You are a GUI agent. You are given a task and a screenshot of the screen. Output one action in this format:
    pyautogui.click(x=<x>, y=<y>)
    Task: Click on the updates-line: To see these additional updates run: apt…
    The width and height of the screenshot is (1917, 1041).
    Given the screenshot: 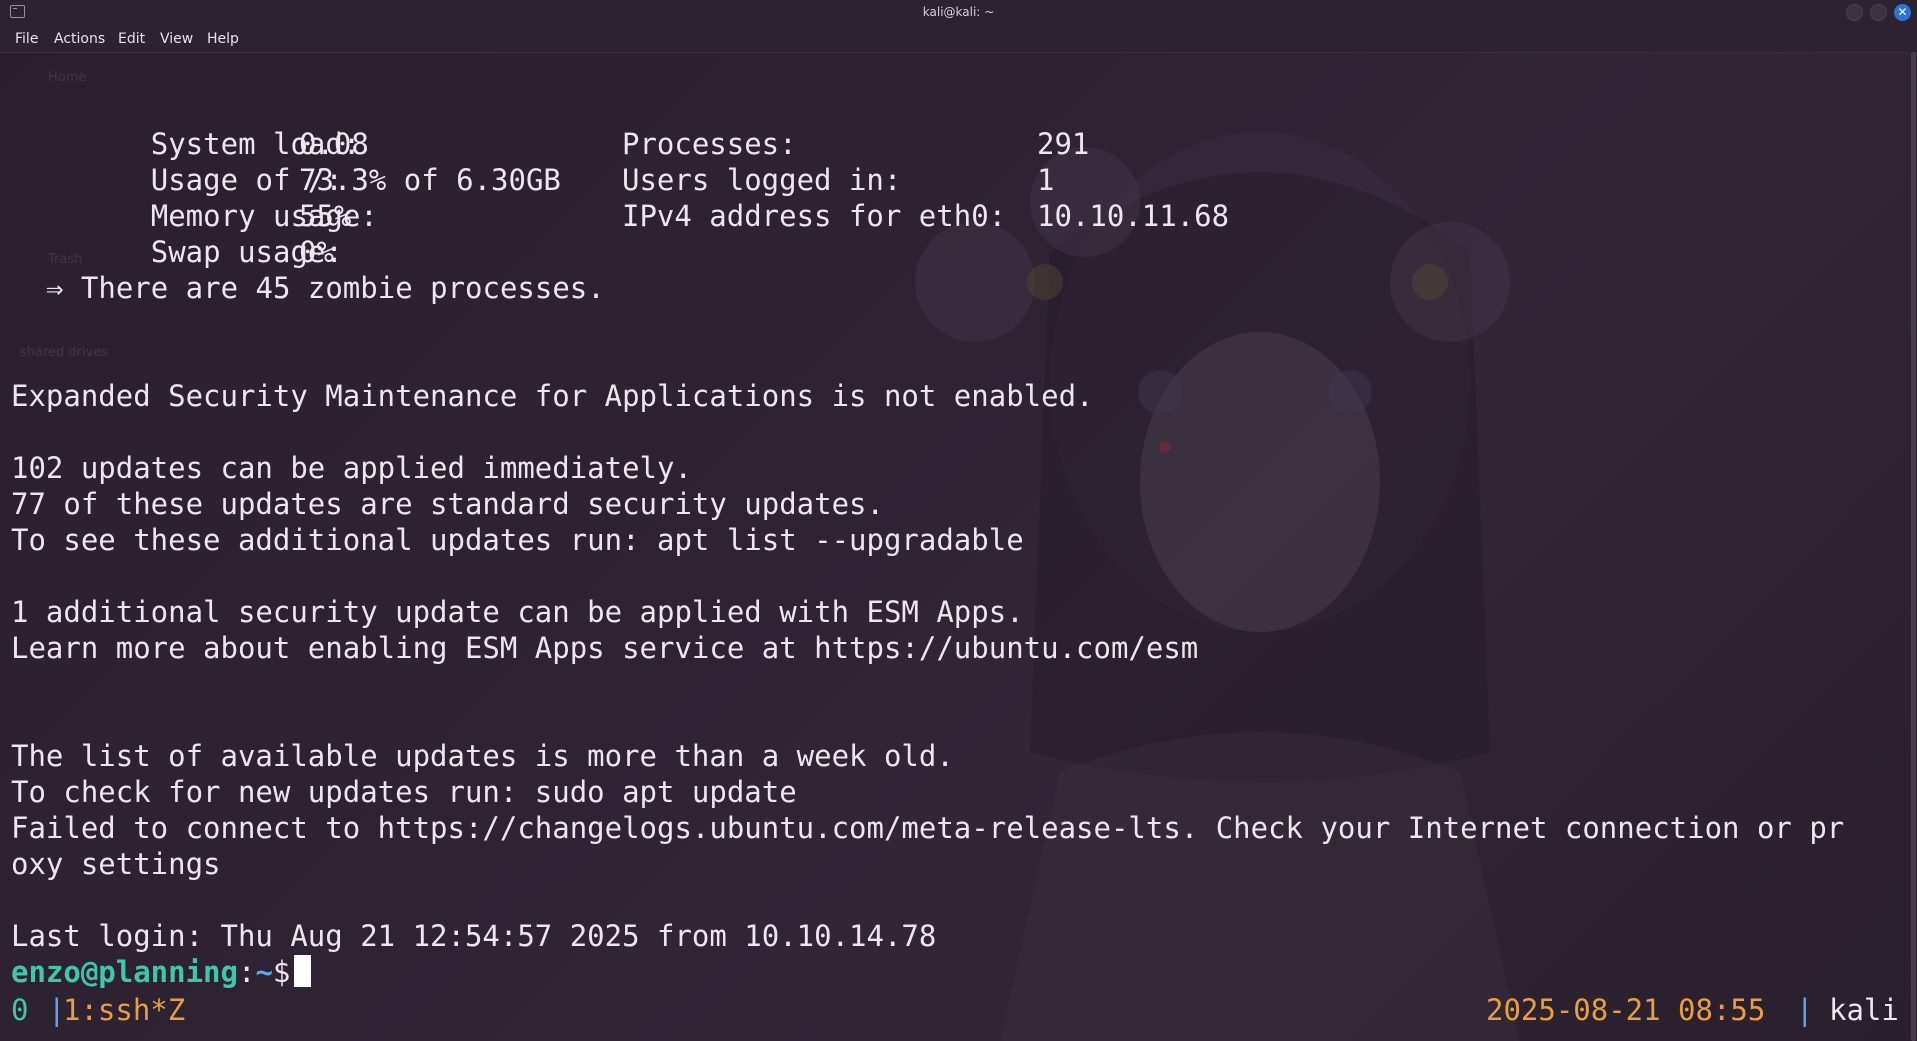 What is the action you would take?
    pyautogui.click(x=517, y=540)
    